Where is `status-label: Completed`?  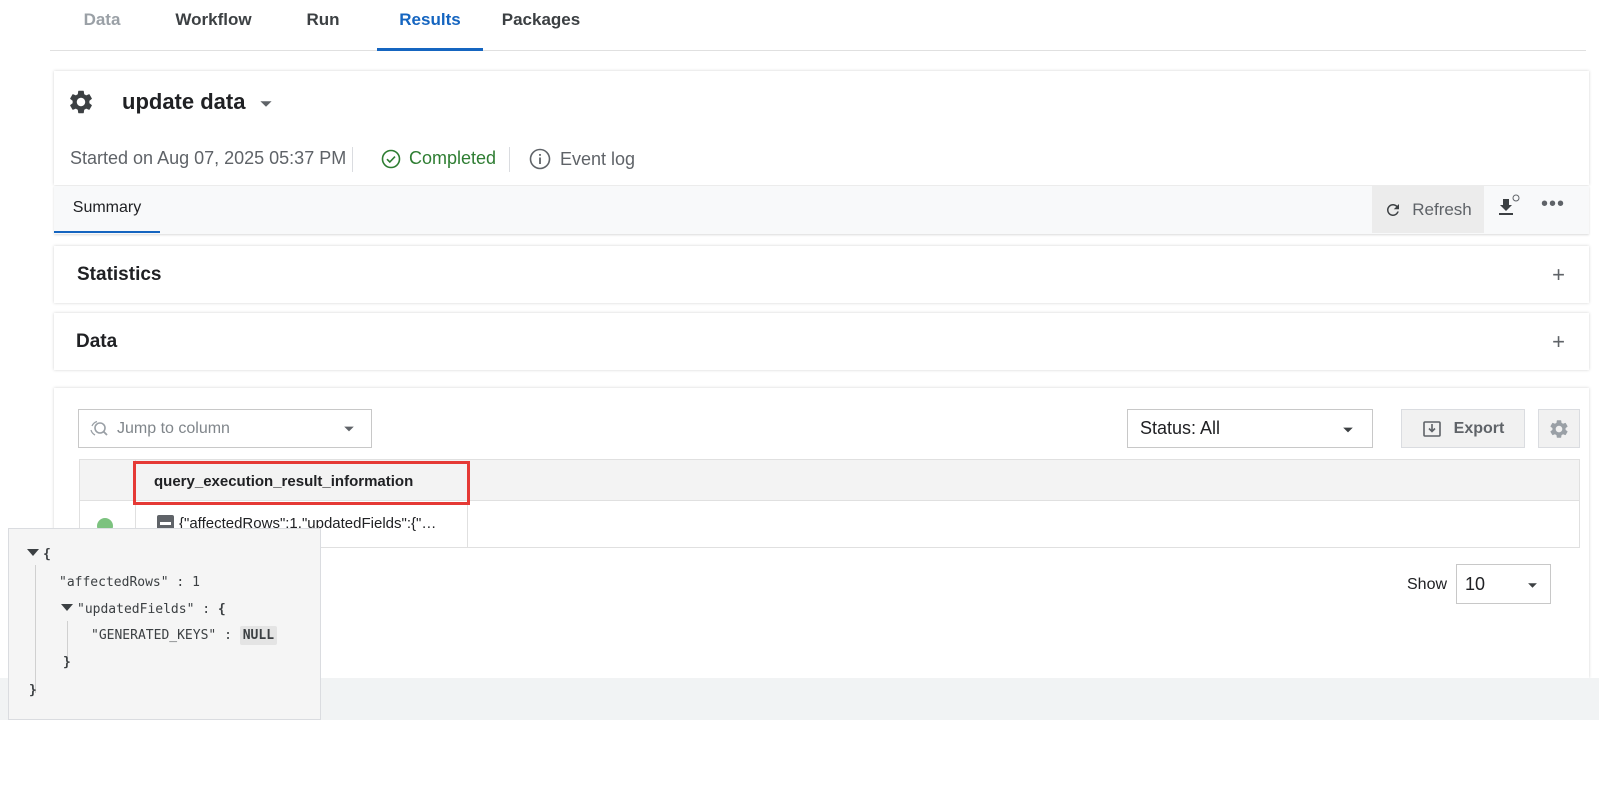
status-label: Completed is located at coordinates (453, 158).